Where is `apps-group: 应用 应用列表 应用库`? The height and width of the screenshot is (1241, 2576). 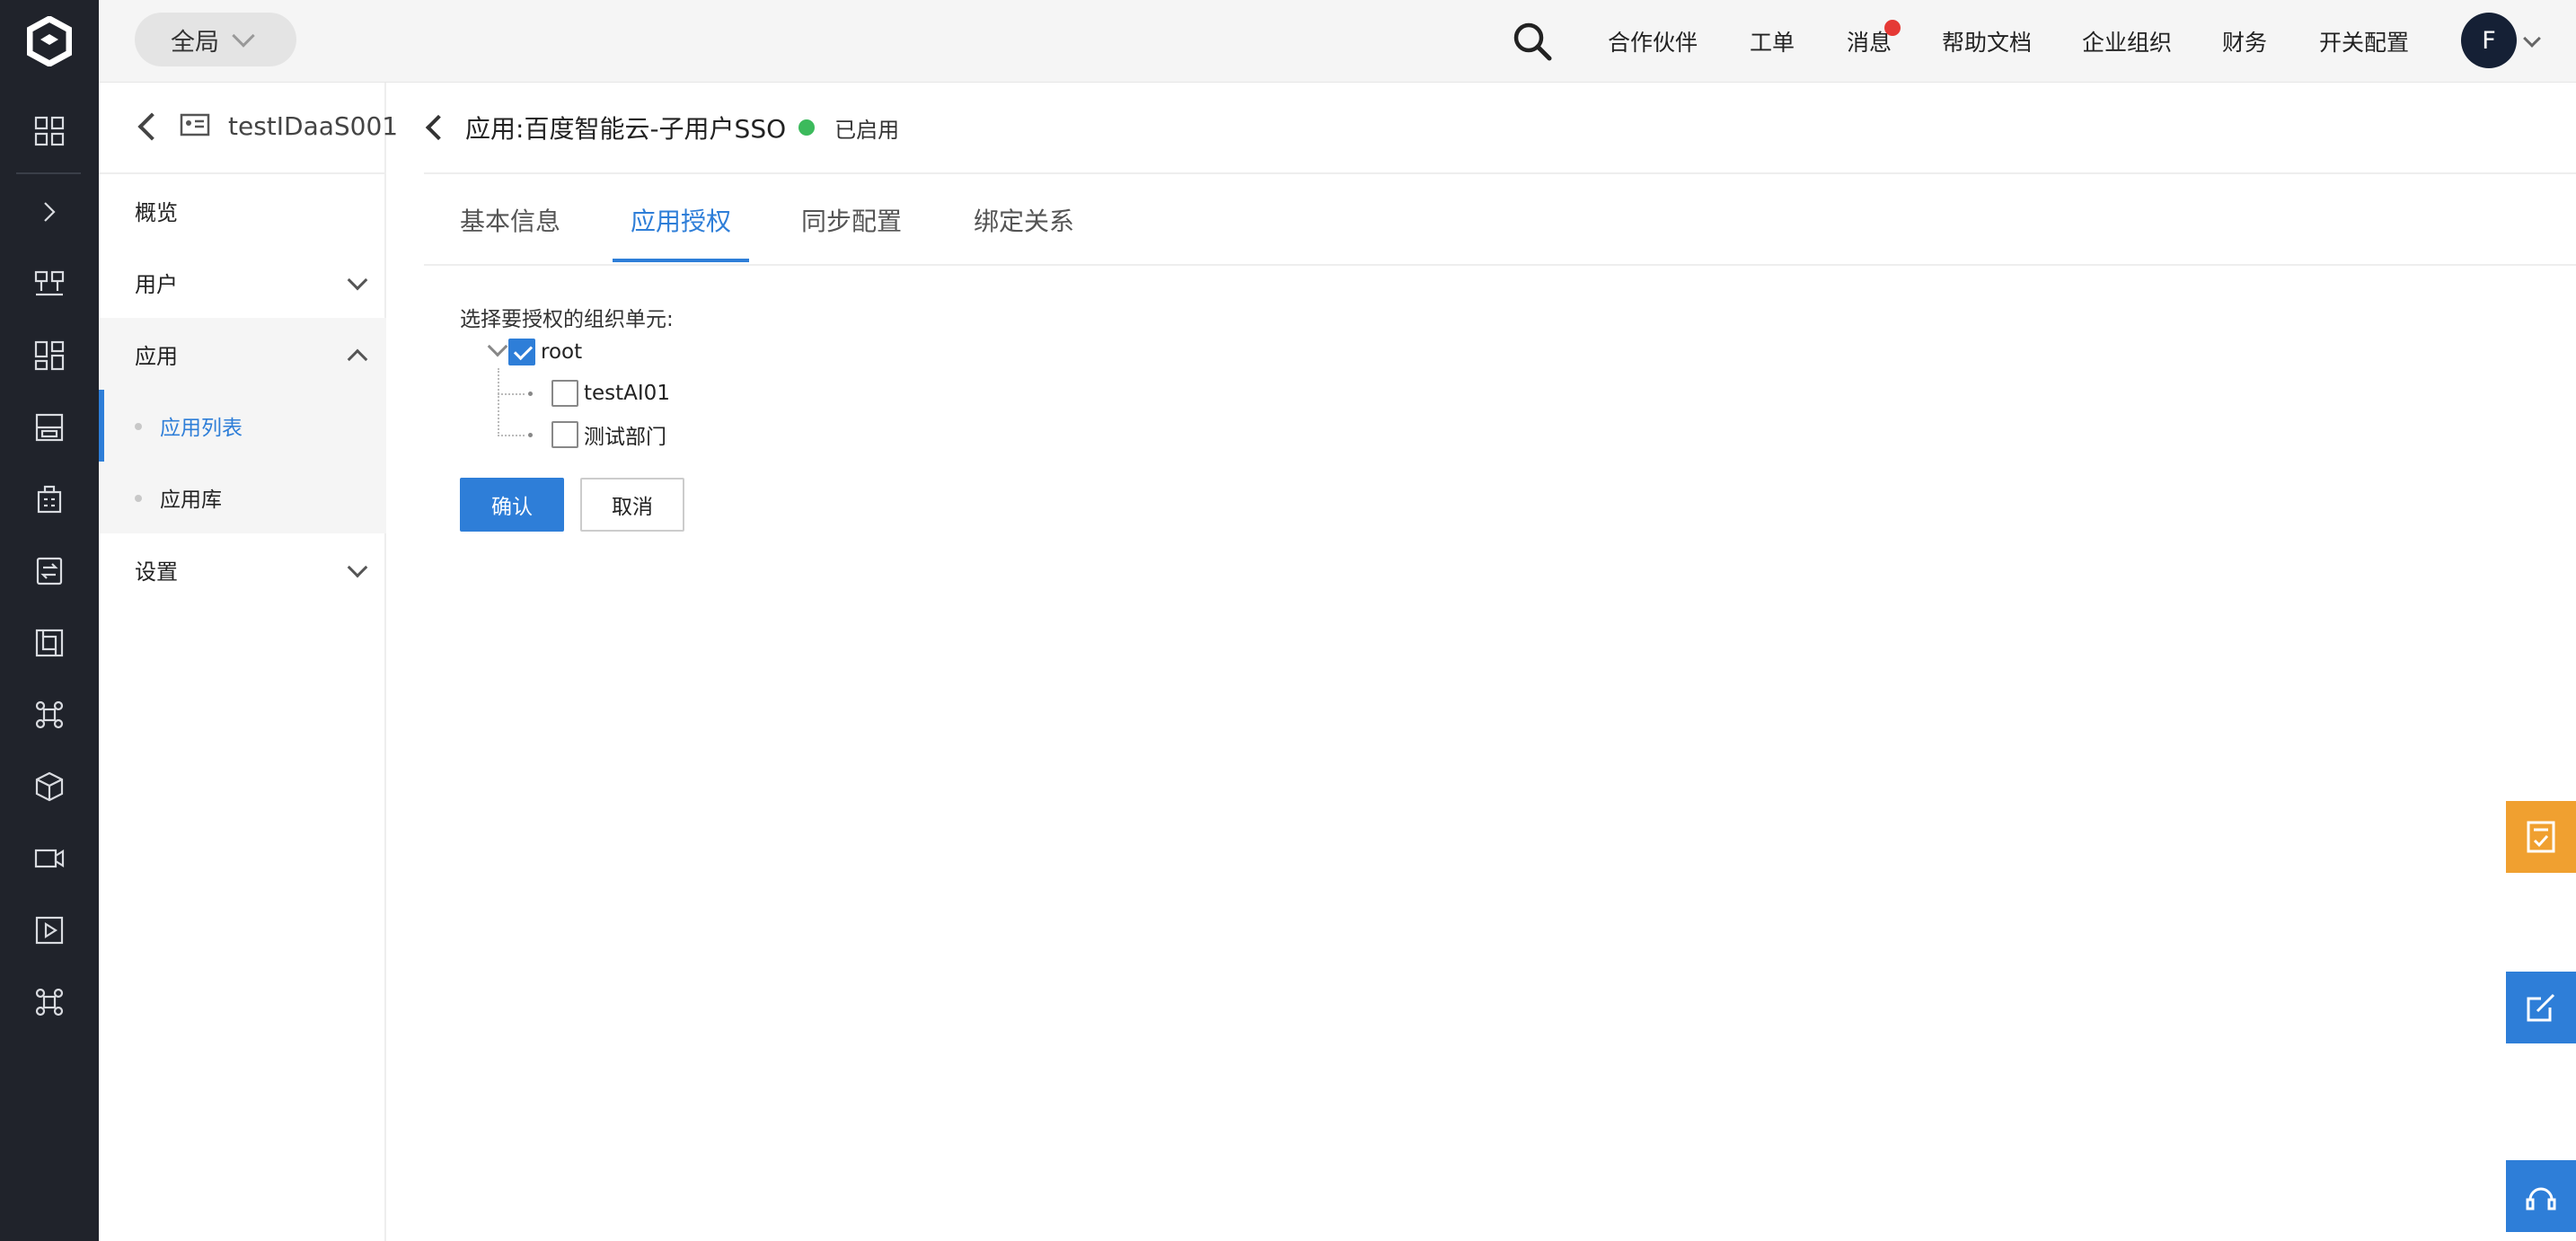
apps-group: 应用 应用列表 应用库 is located at coordinates (242, 425).